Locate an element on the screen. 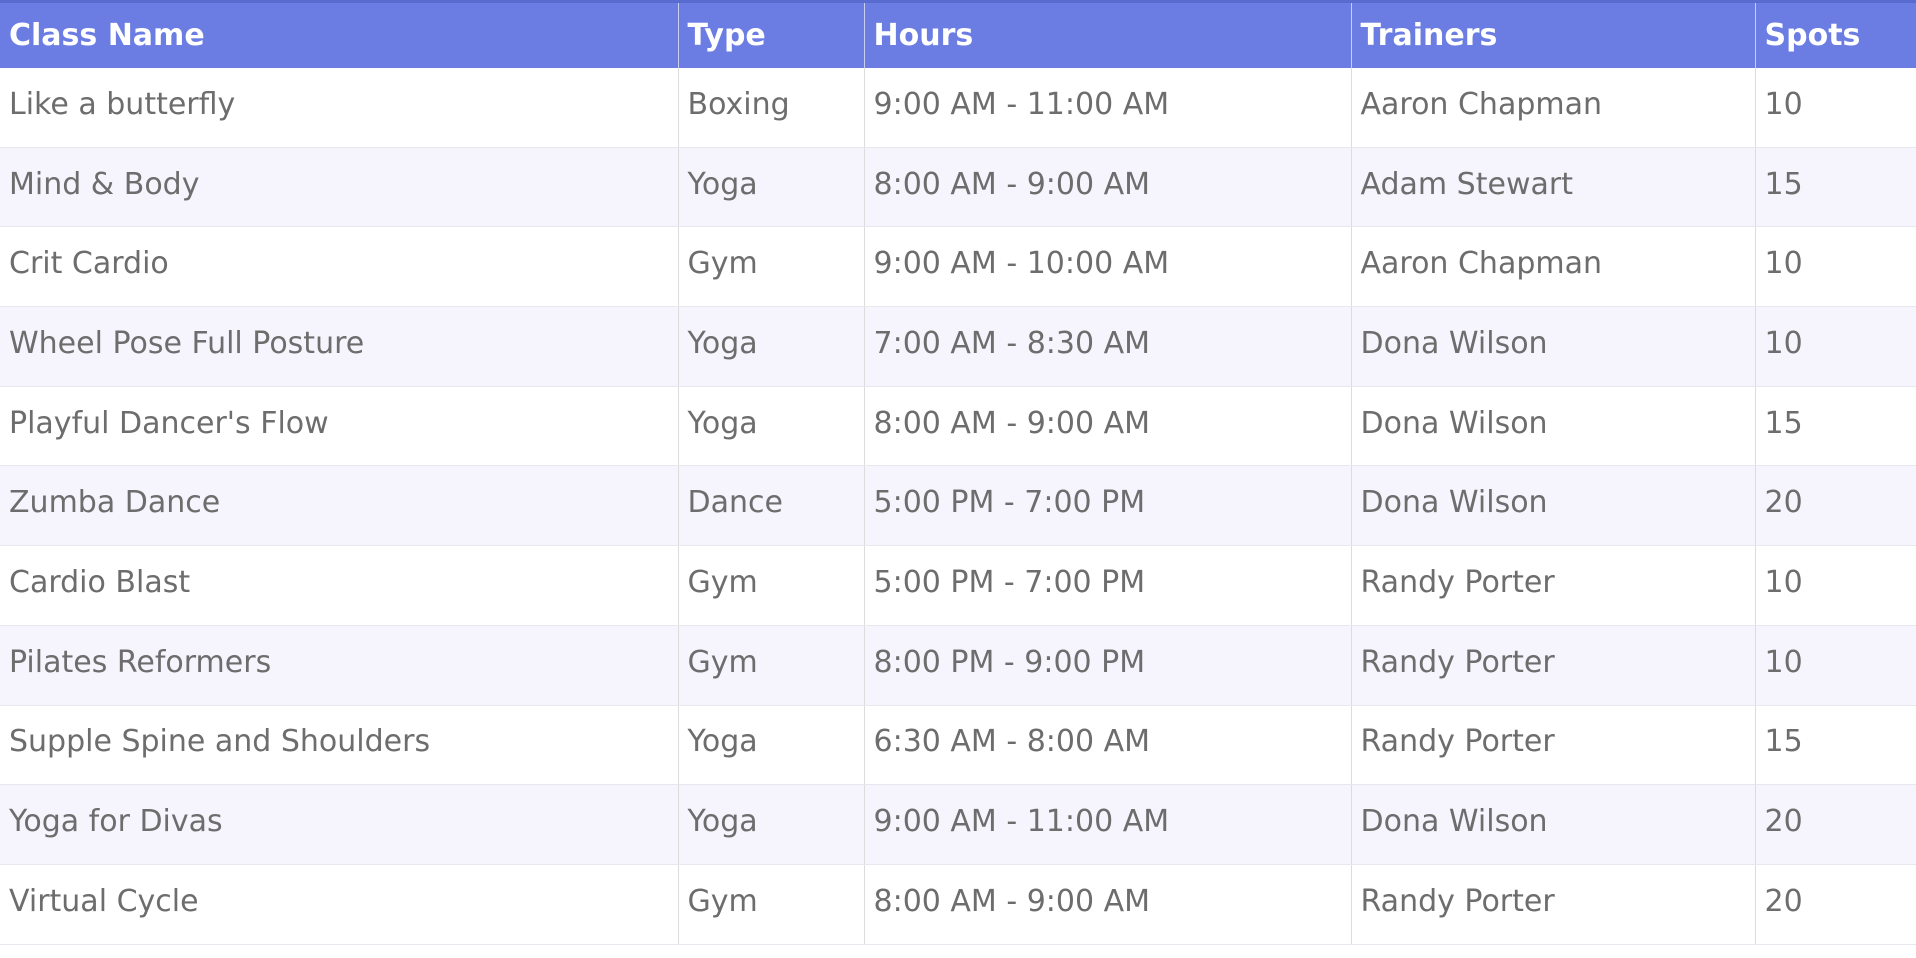 The height and width of the screenshot is (958, 1916). class-name-cell: Supple Spine and Shoulders is located at coordinates (339, 745).